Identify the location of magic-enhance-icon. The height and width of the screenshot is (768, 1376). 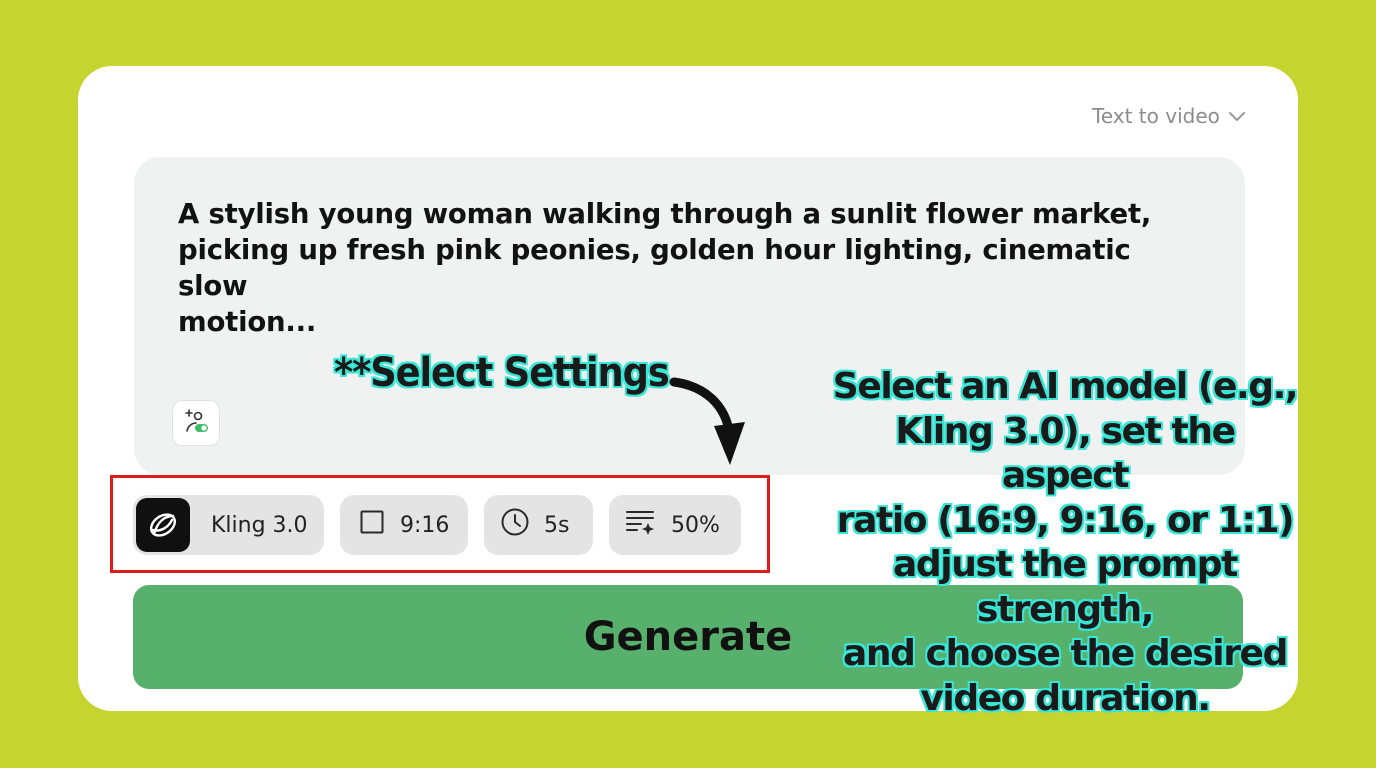
(196, 423).